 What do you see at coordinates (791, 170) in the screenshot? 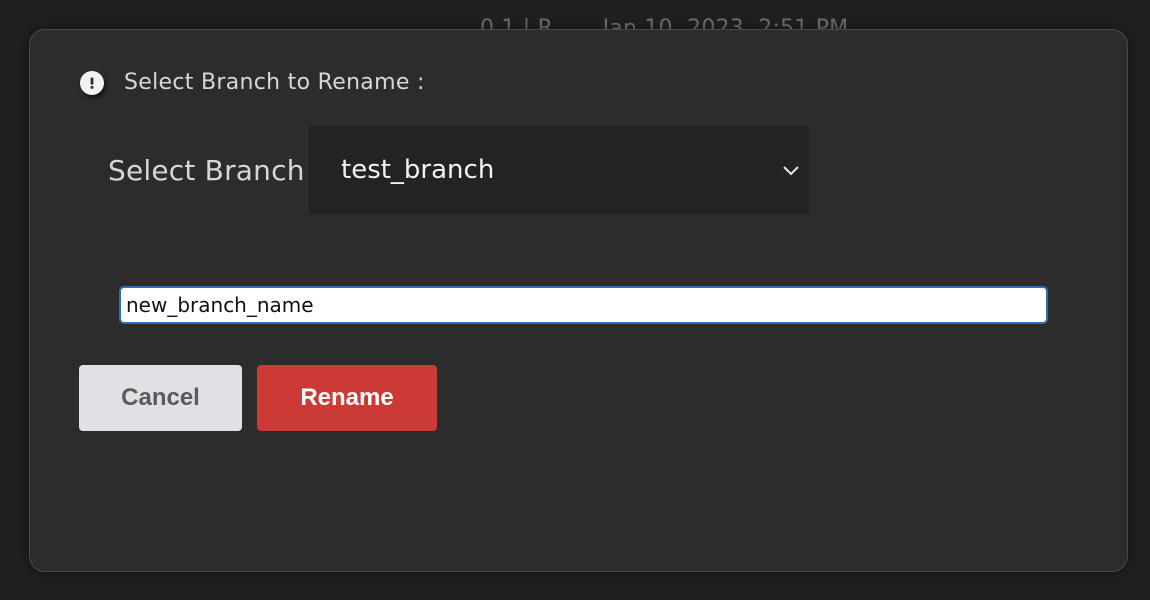
I see `chevron-down-icon` at bounding box center [791, 170].